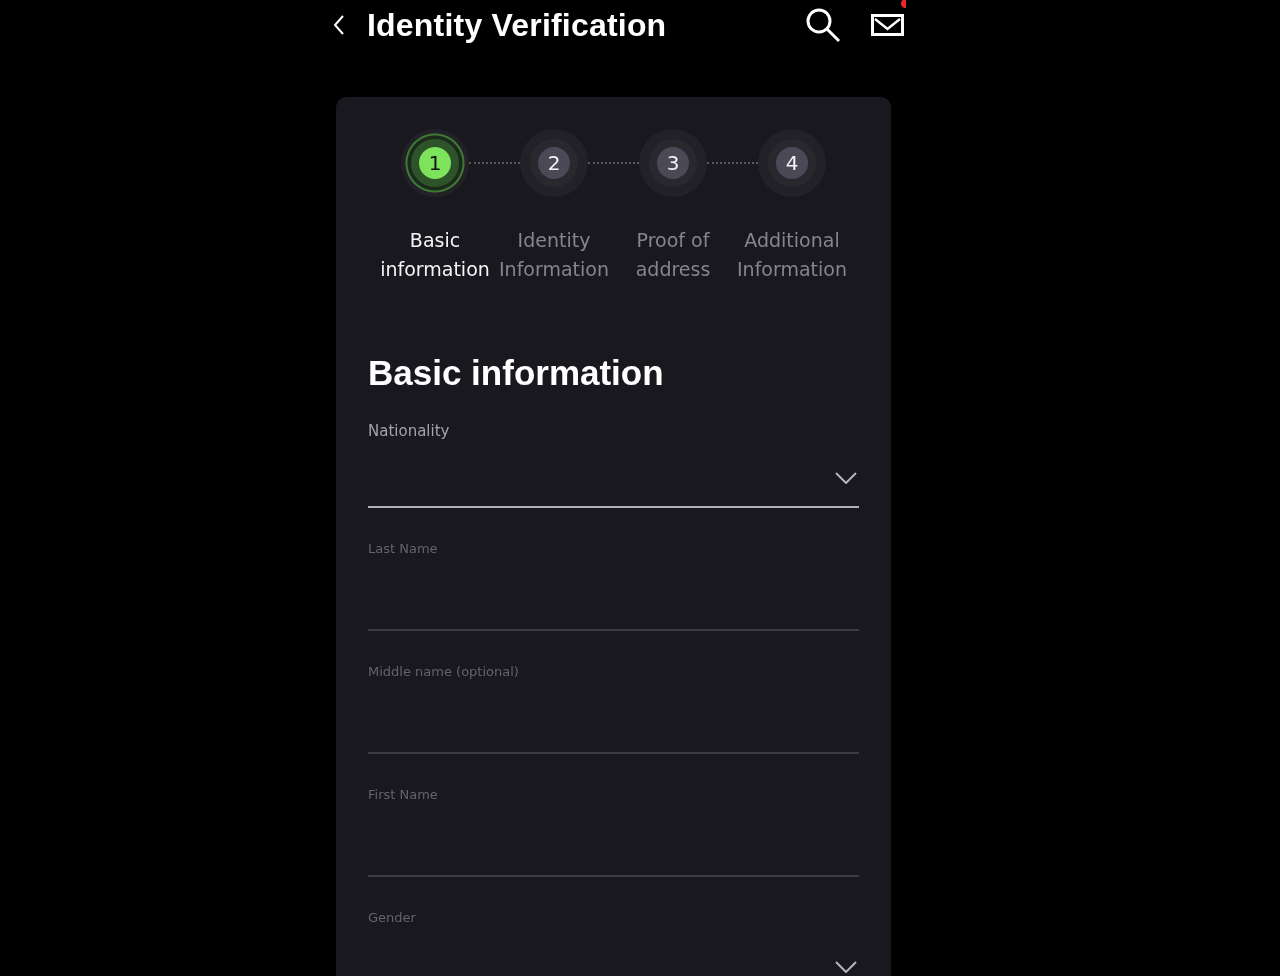  Describe the element at coordinates (792, 255) in the screenshot. I see `step-label: Additional Information` at that location.